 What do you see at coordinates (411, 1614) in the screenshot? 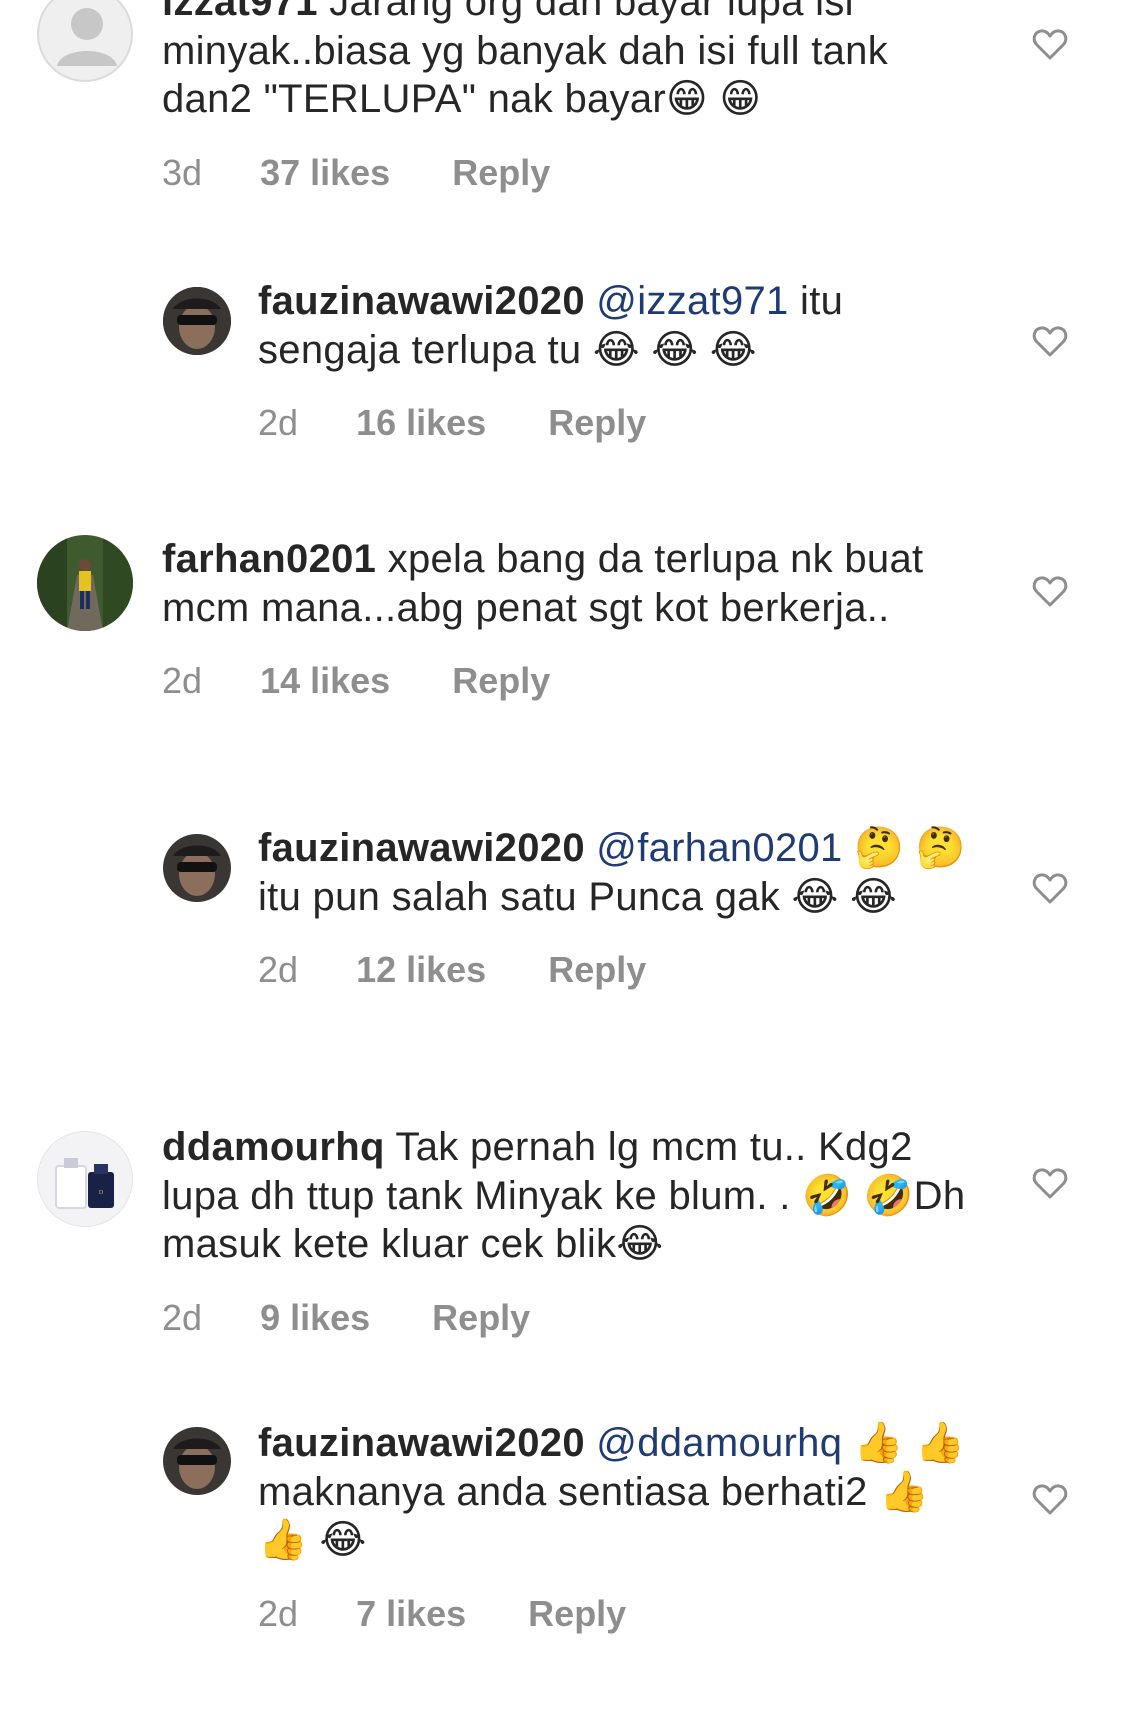
I see `comment-likes: 7 likes` at bounding box center [411, 1614].